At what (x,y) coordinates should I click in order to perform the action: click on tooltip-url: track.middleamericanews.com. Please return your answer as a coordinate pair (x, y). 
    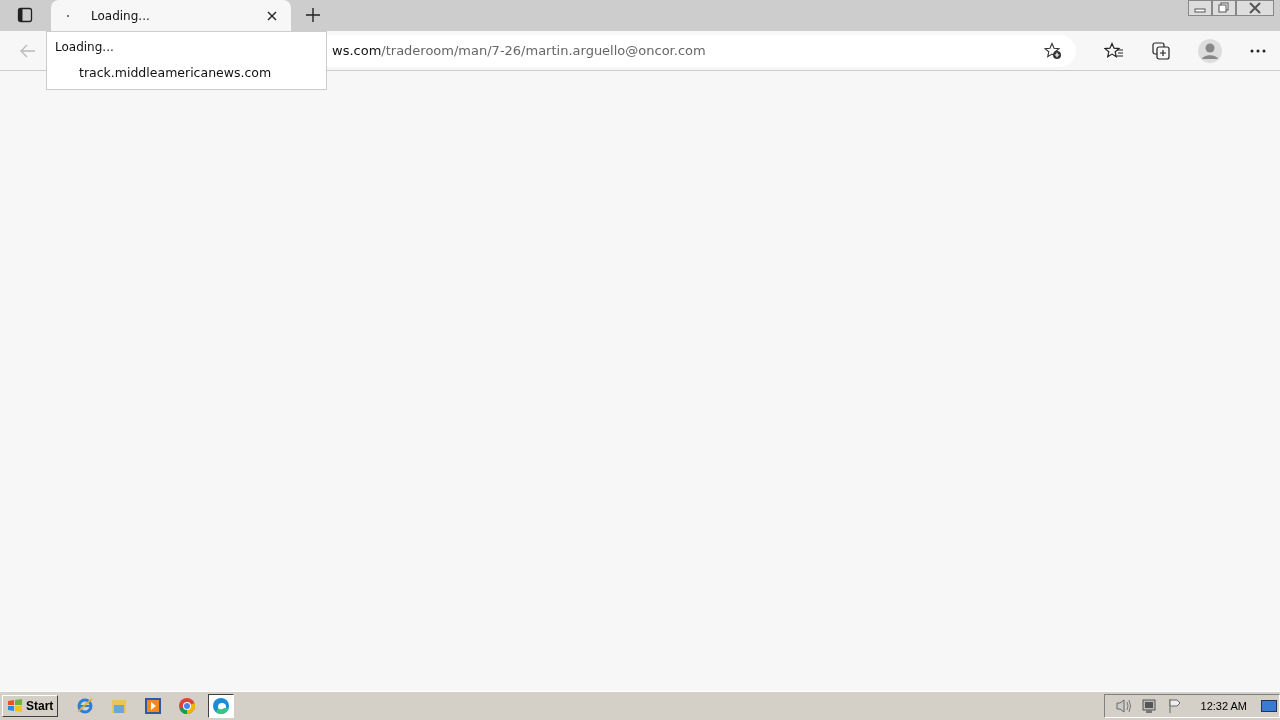
    Looking at the image, I should click on (176, 72).